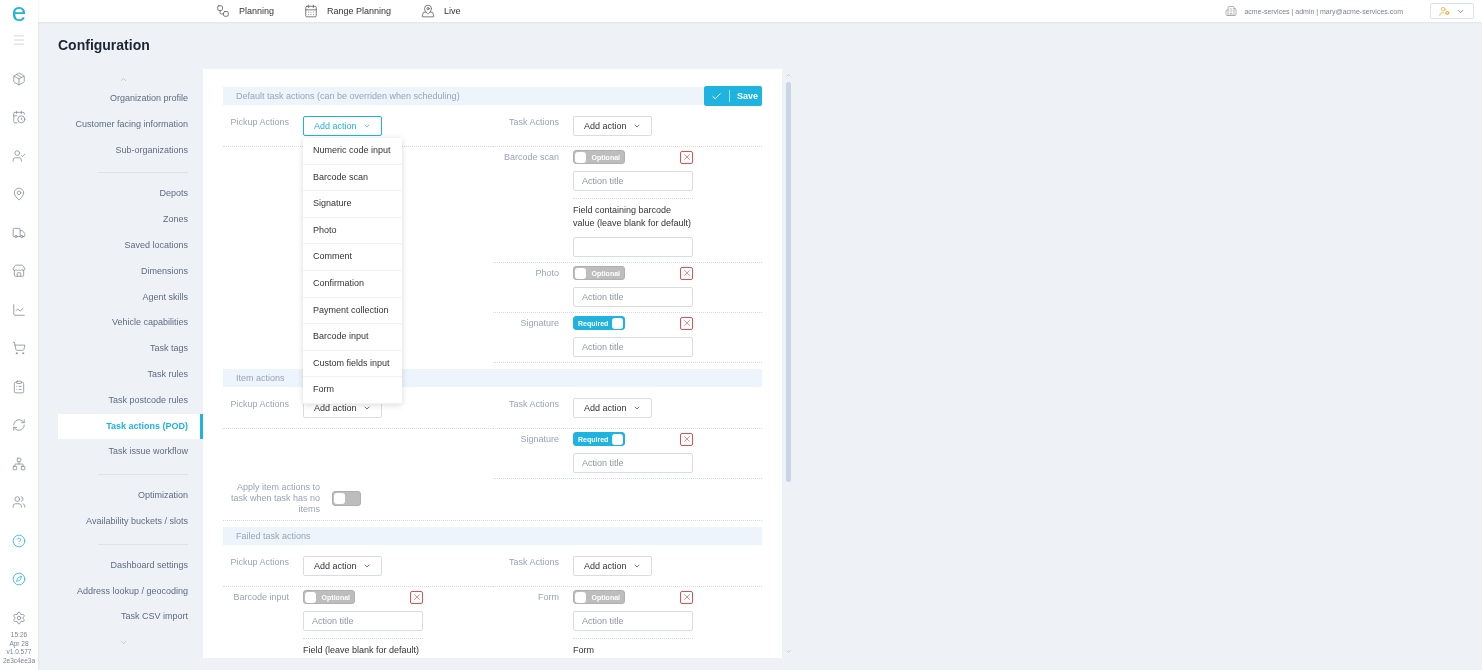 Image resolution: width=1482 pixels, height=670 pixels. Describe the element at coordinates (311, 11) in the screenshot. I see `calendar-icon` at that location.